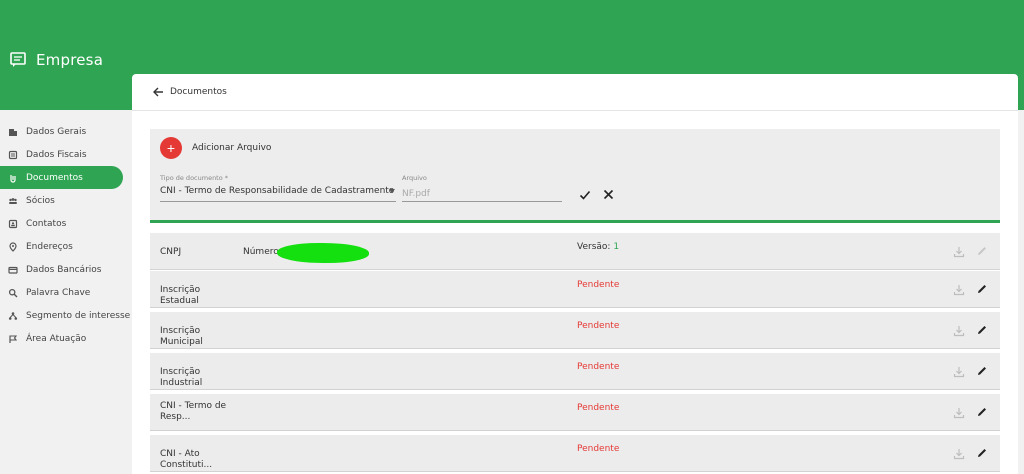 The image size is (1024, 474). What do you see at coordinates (180, 295) in the screenshot?
I see `document-name: Inscrição Estadual` at bounding box center [180, 295].